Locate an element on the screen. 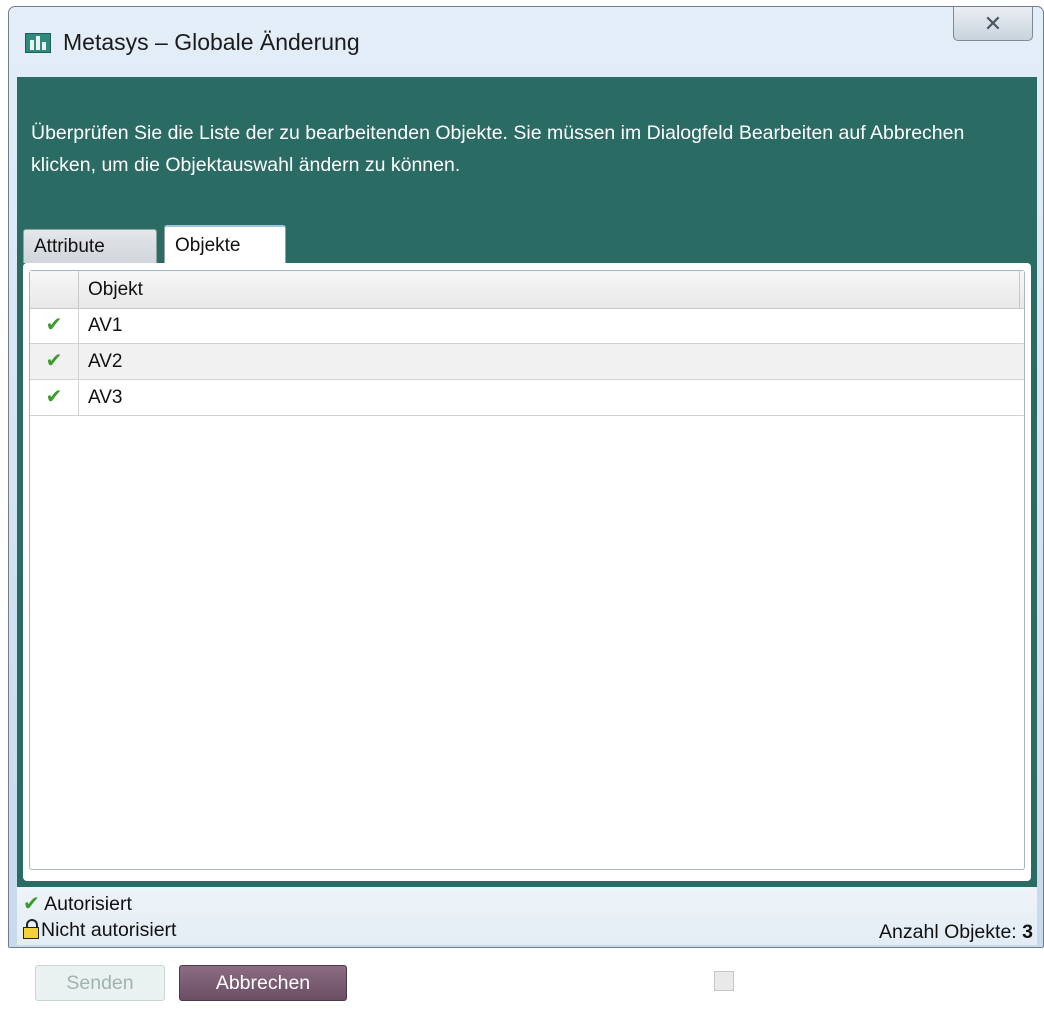 The width and height of the screenshot is (1044, 1011). send-button: Senden is located at coordinates (100, 983).